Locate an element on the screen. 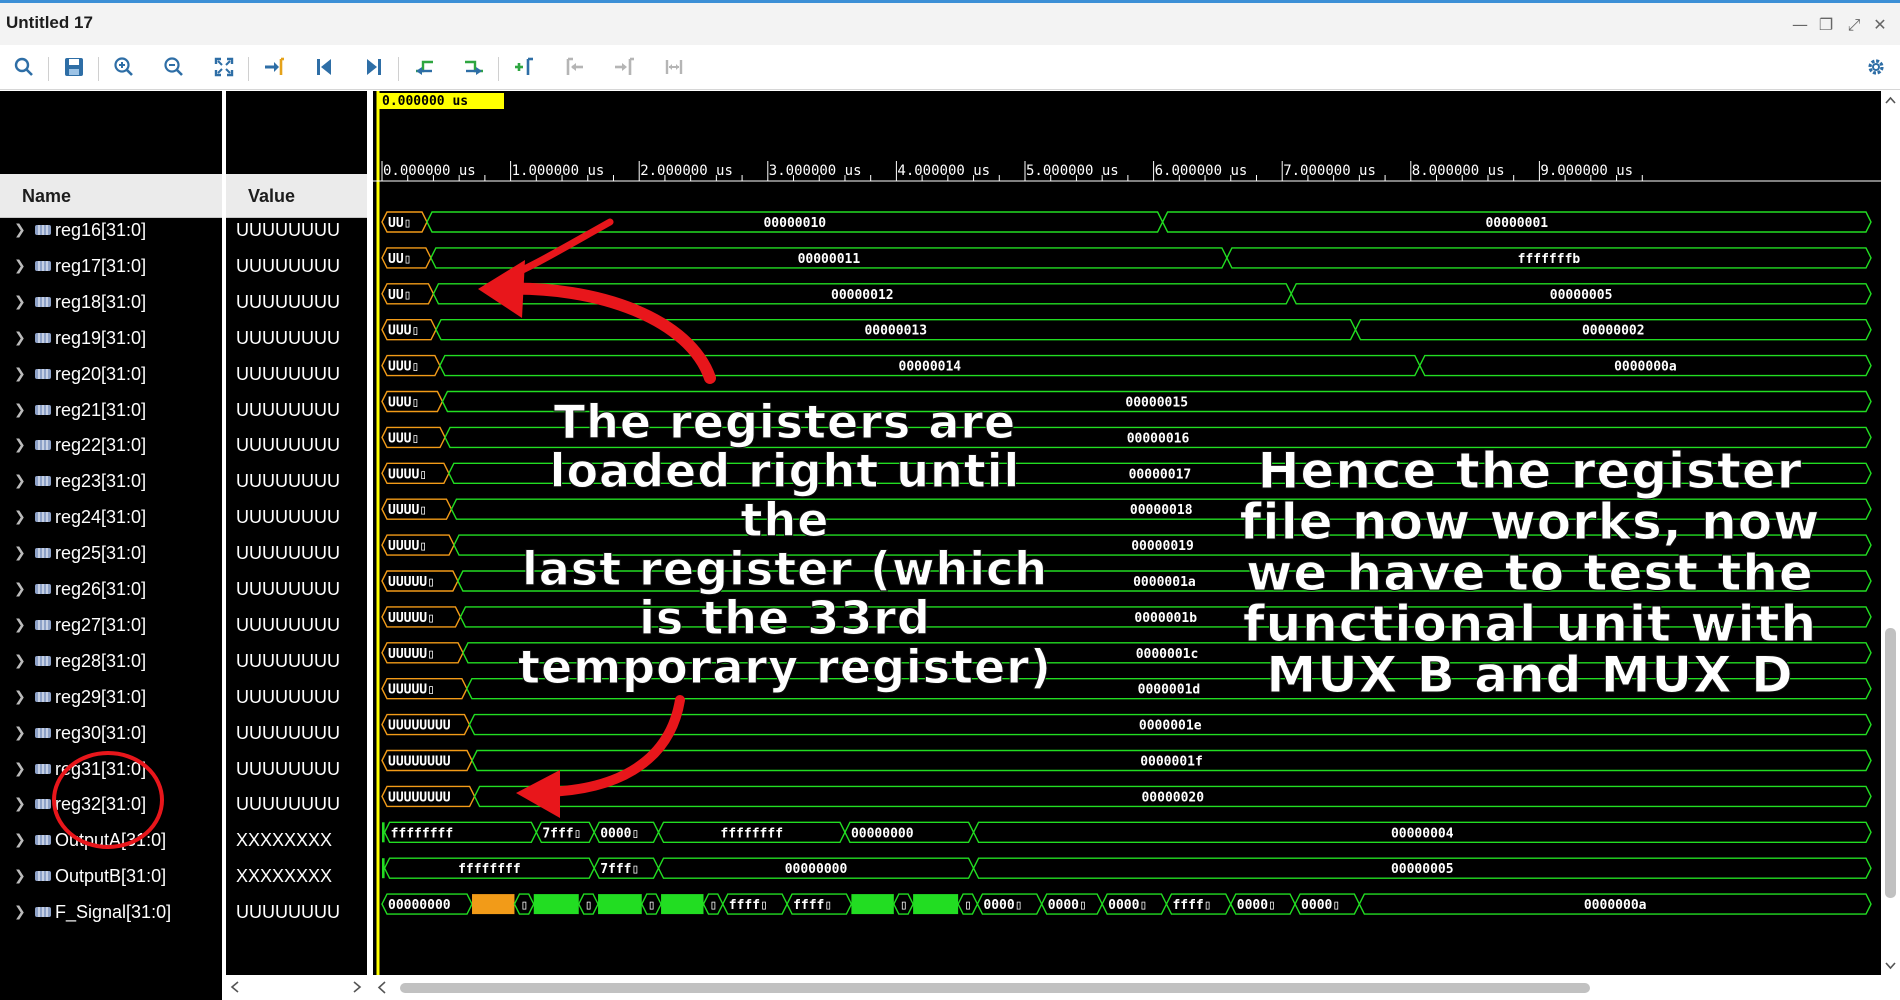  signal-name: reg18[31:0] is located at coordinates (101, 301).